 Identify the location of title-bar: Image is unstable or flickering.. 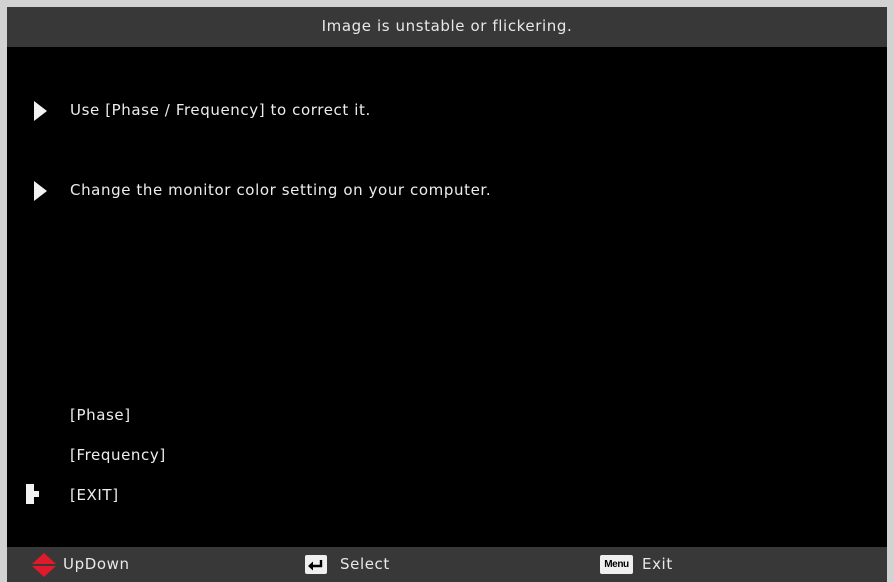
(447, 27).